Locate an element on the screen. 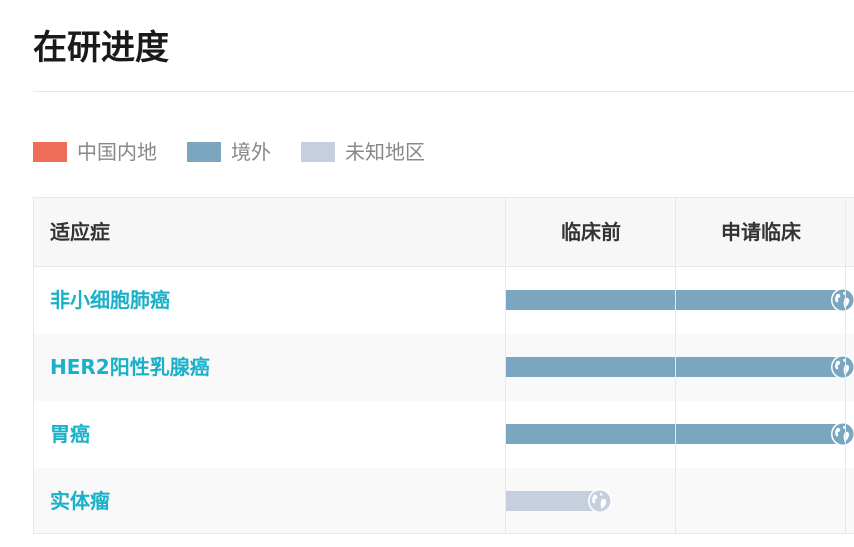  column-header-preclinical: 临床前 is located at coordinates (591, 232).